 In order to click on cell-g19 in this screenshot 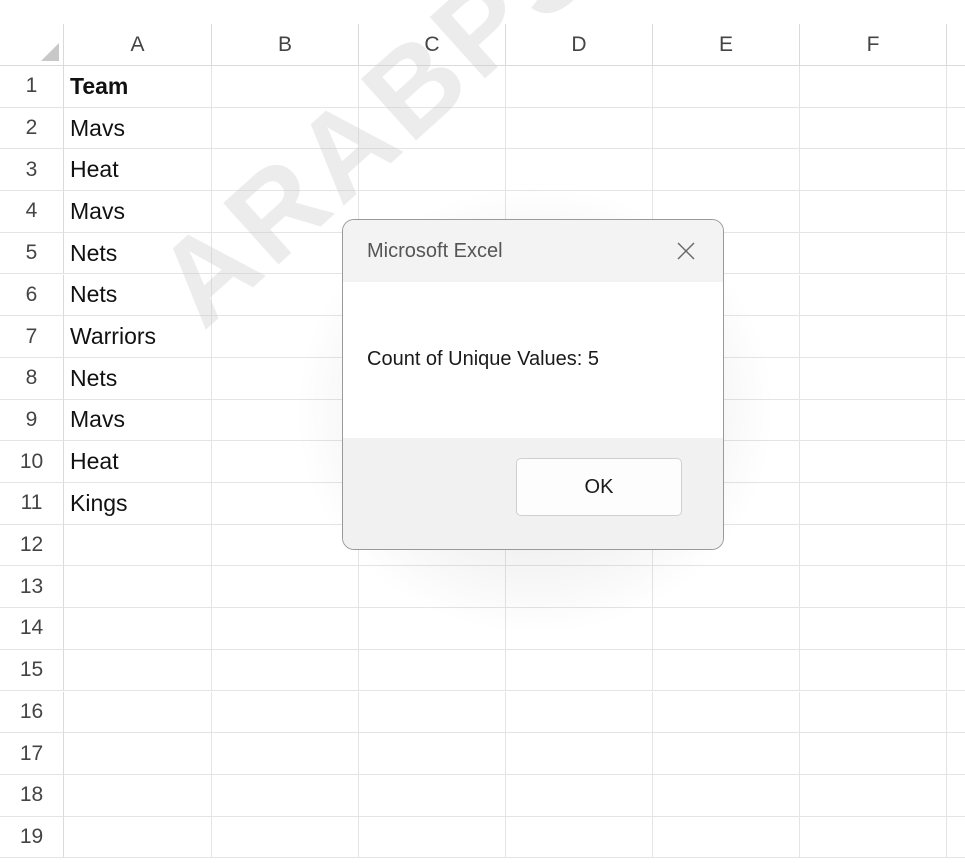, I will do `click(956, 838)`.